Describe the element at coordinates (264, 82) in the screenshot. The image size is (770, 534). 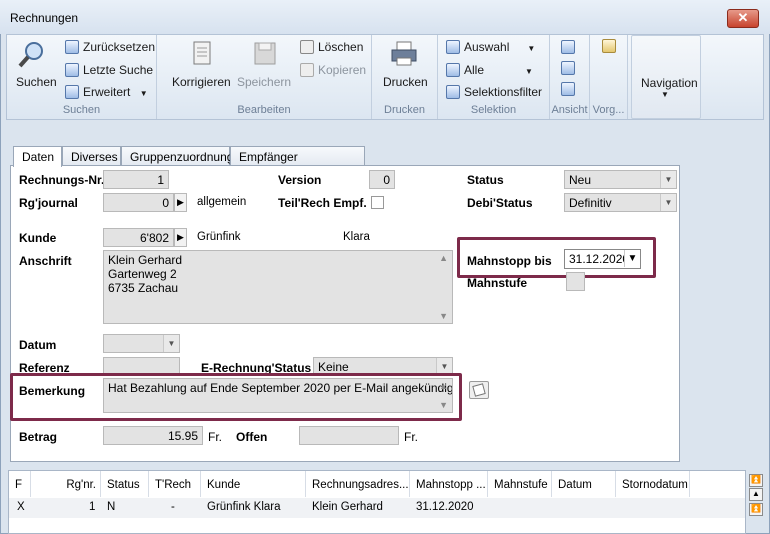
I see `speichern-button: Speichern` at that location.